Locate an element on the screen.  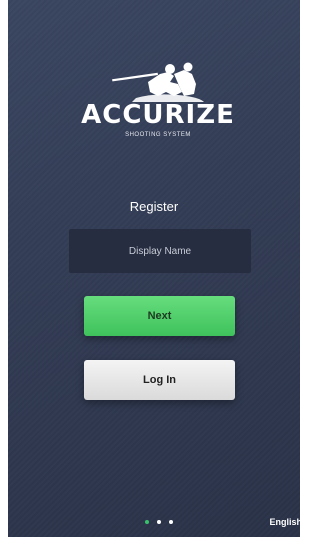
login-button: Log In is located at coordinates (159, 380).